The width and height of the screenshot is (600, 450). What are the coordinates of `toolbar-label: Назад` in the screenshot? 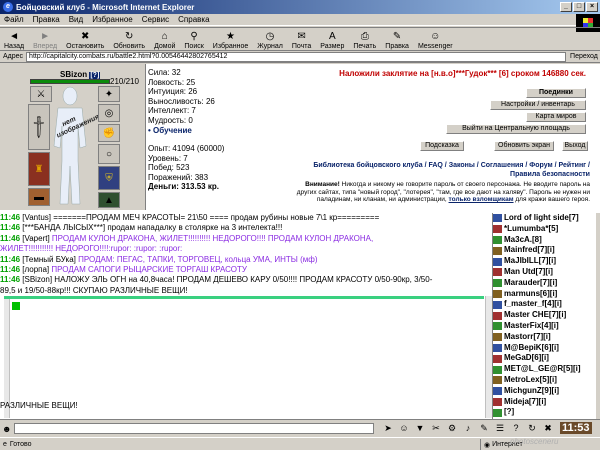 It's located at (14, 46).